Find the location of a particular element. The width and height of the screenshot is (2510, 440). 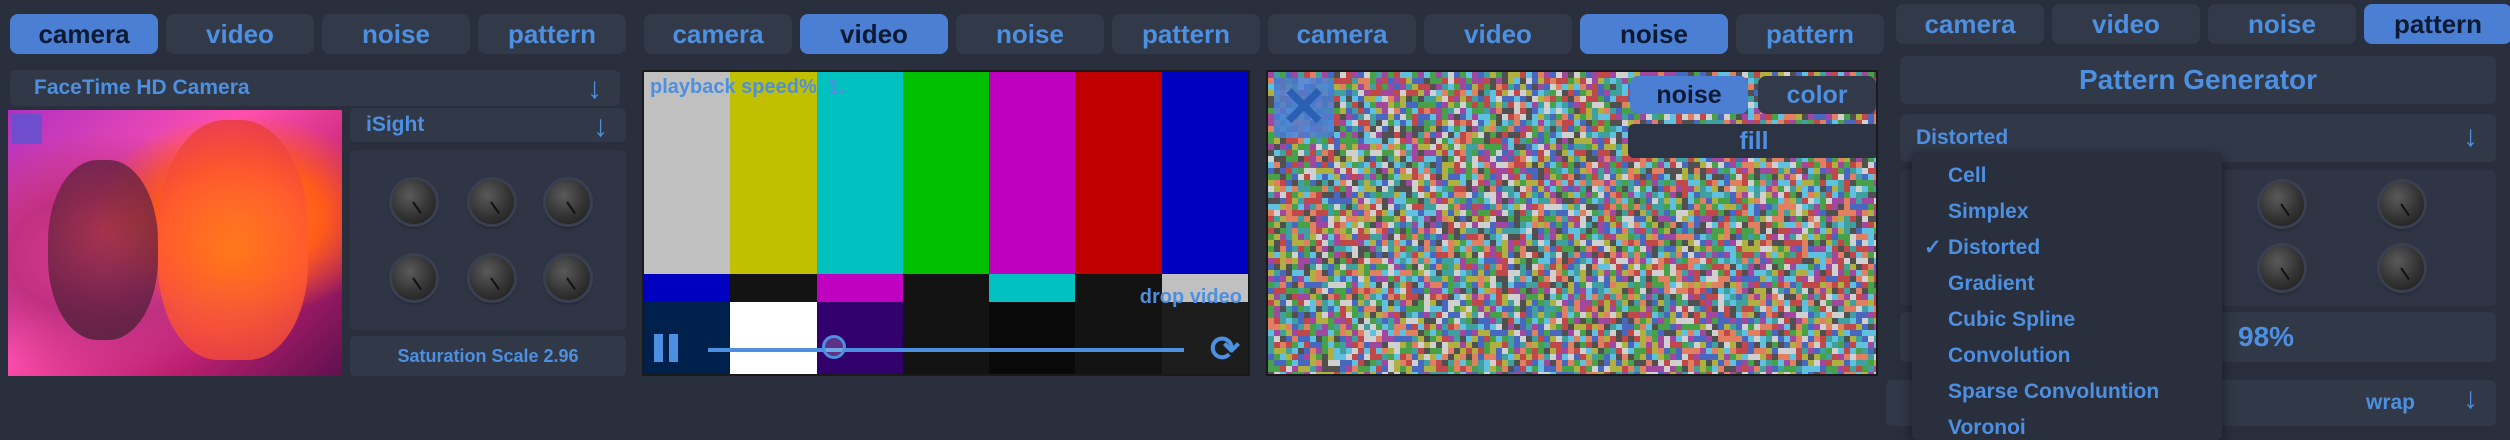

saturation-slider: Saturation Scale 2.96 is located at coordinates (488, 356).